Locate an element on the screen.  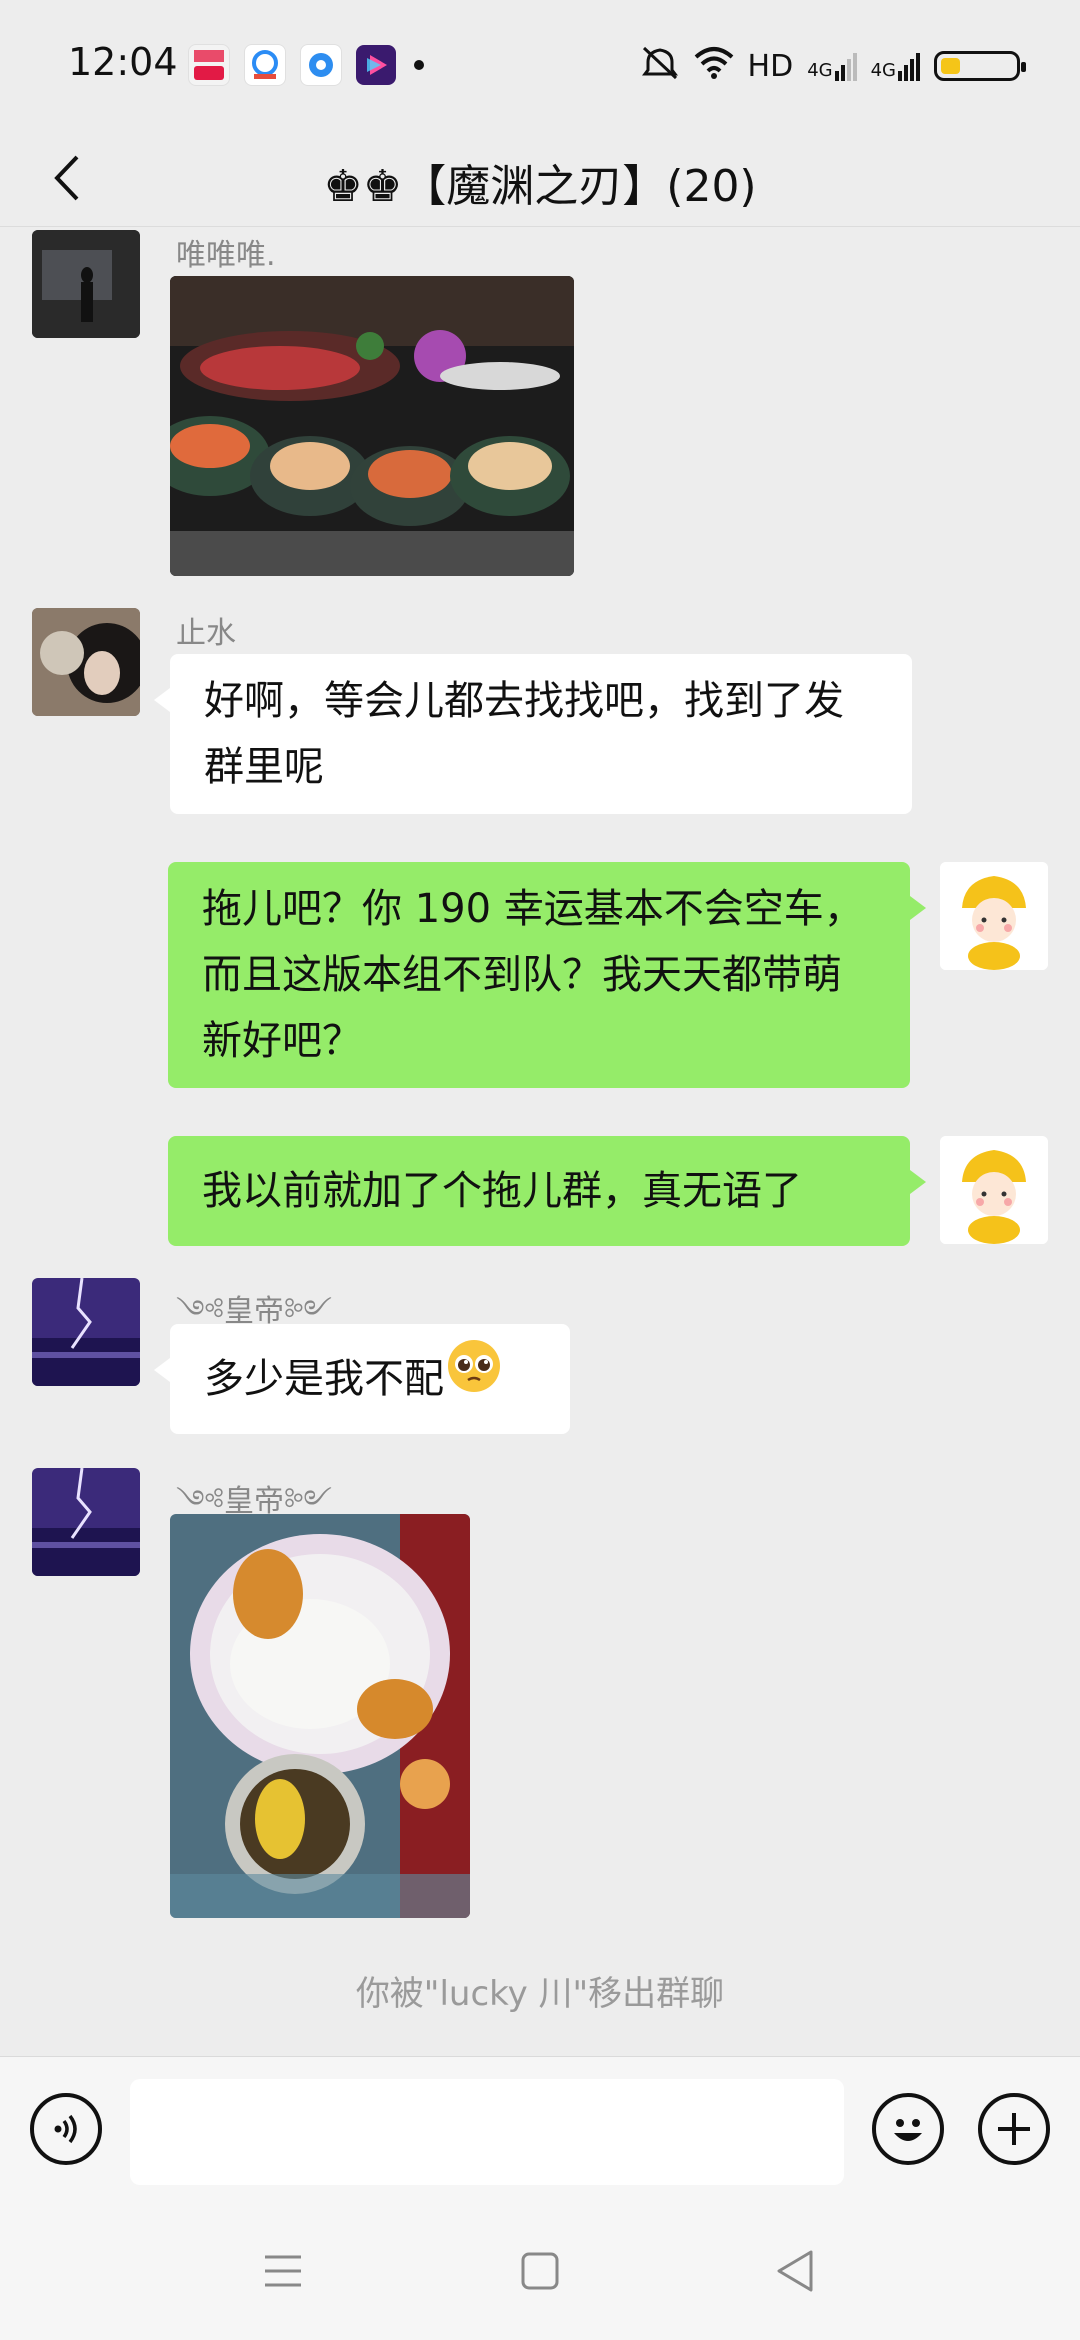
hd-label: HD is located at coordinates (770, 66).